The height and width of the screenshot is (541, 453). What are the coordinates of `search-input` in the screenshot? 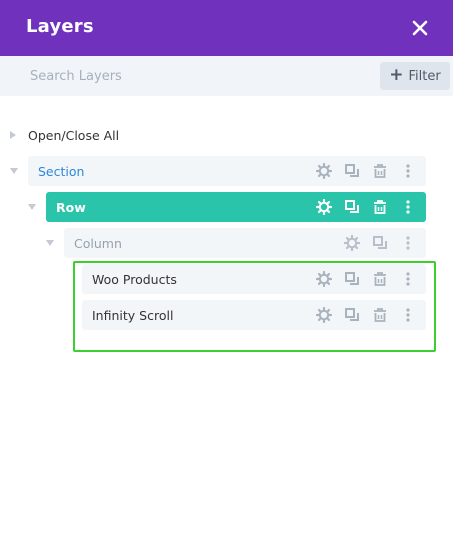 It's located at (190, 76).